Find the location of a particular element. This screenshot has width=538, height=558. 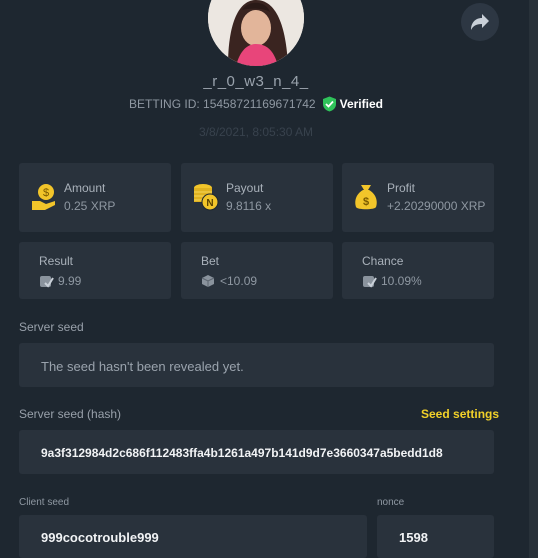

dice-icon is located at coordinates (208, 281).